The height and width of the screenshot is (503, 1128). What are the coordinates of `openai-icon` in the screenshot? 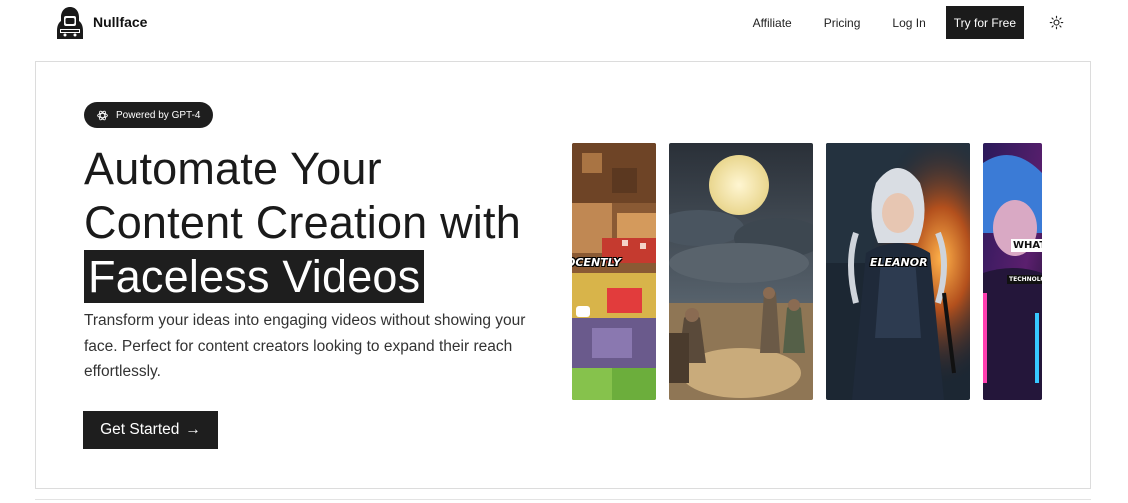 It's located at (102, 115).